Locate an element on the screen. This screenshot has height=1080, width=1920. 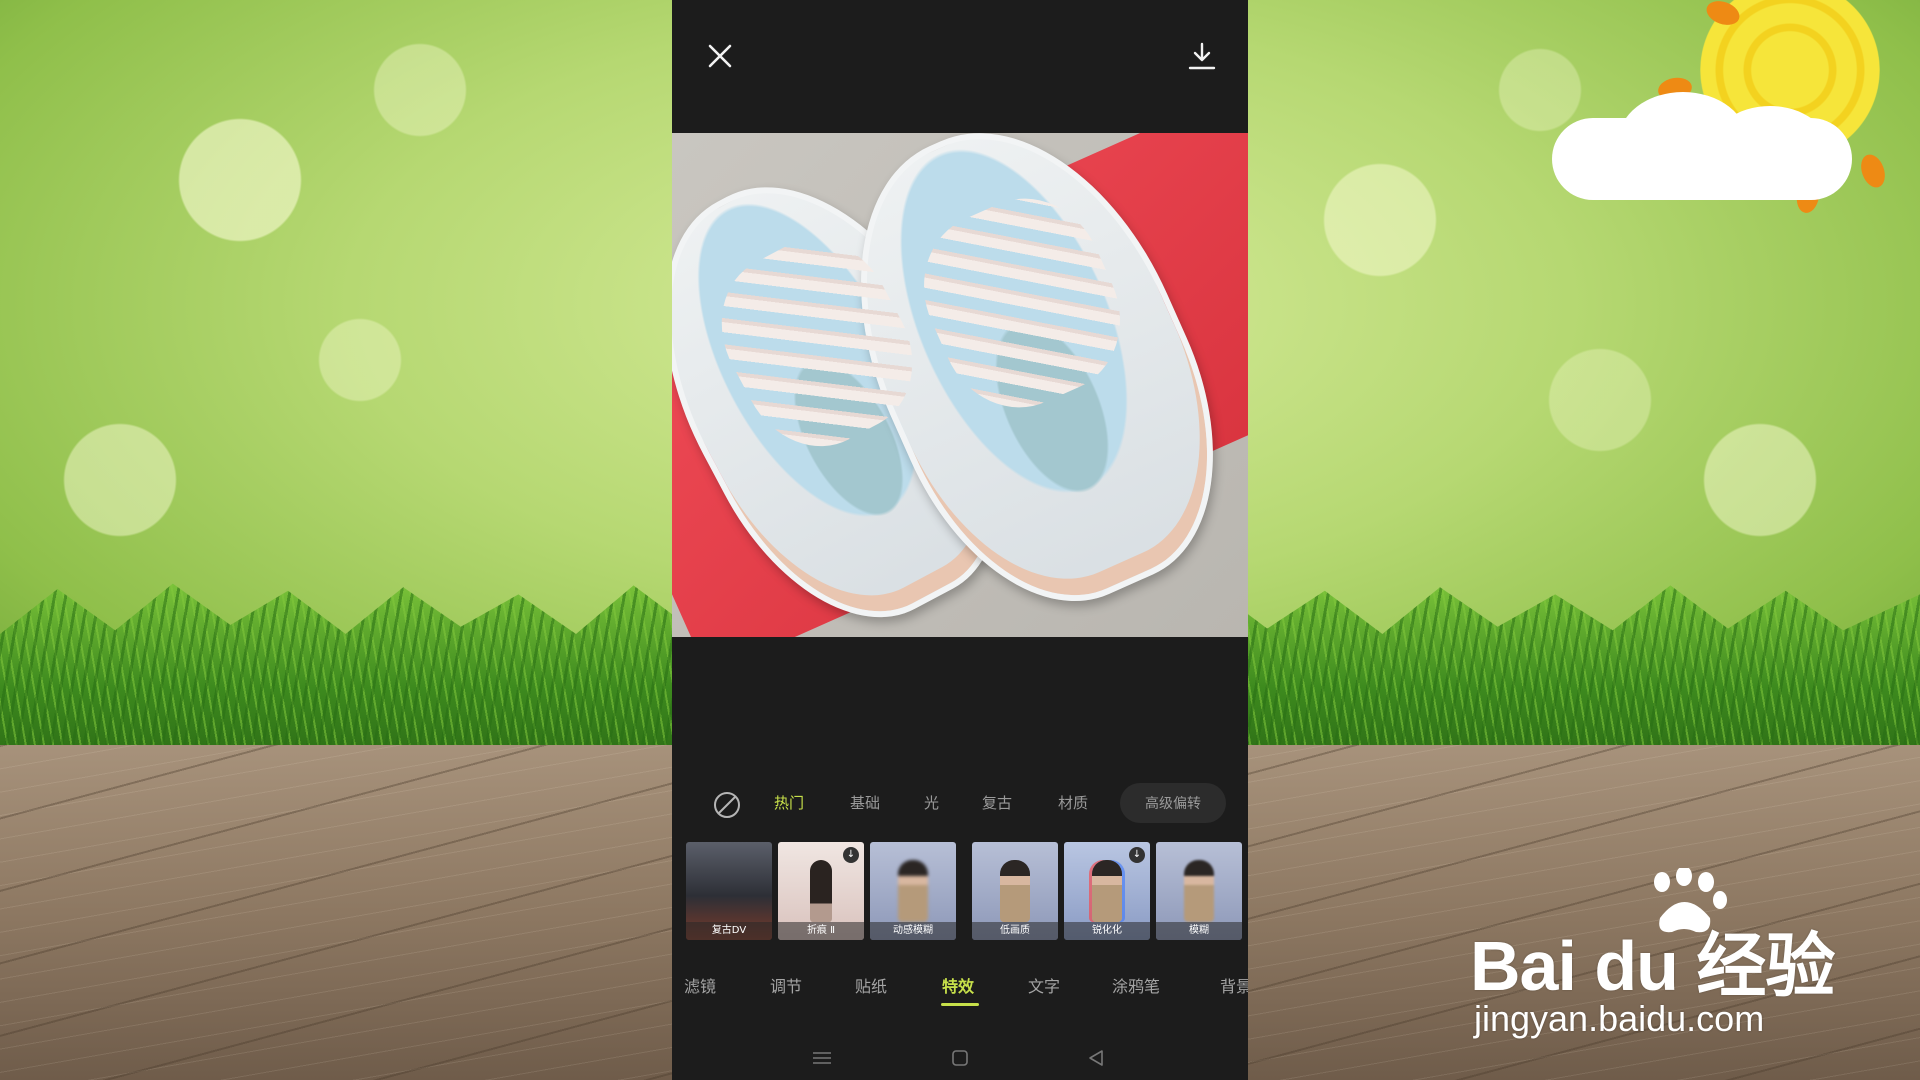
effect-label: 模糊 is located at coordinates (1199, 931).